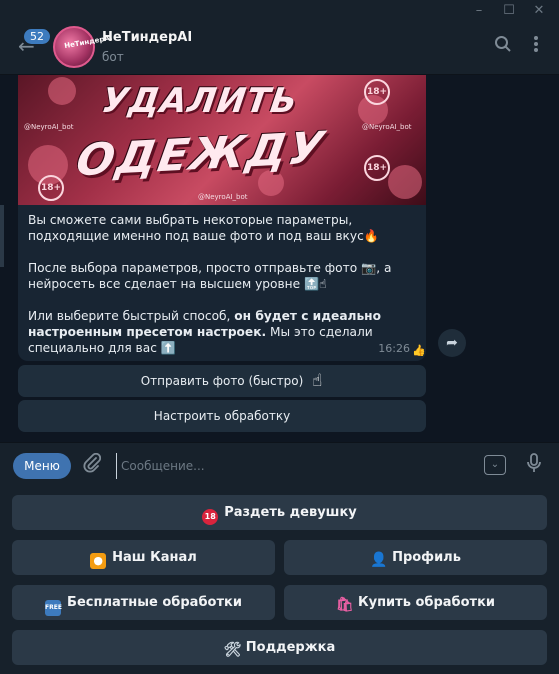  I want to click on window-titlebar: – ☐ ✕, so click(279, 11).